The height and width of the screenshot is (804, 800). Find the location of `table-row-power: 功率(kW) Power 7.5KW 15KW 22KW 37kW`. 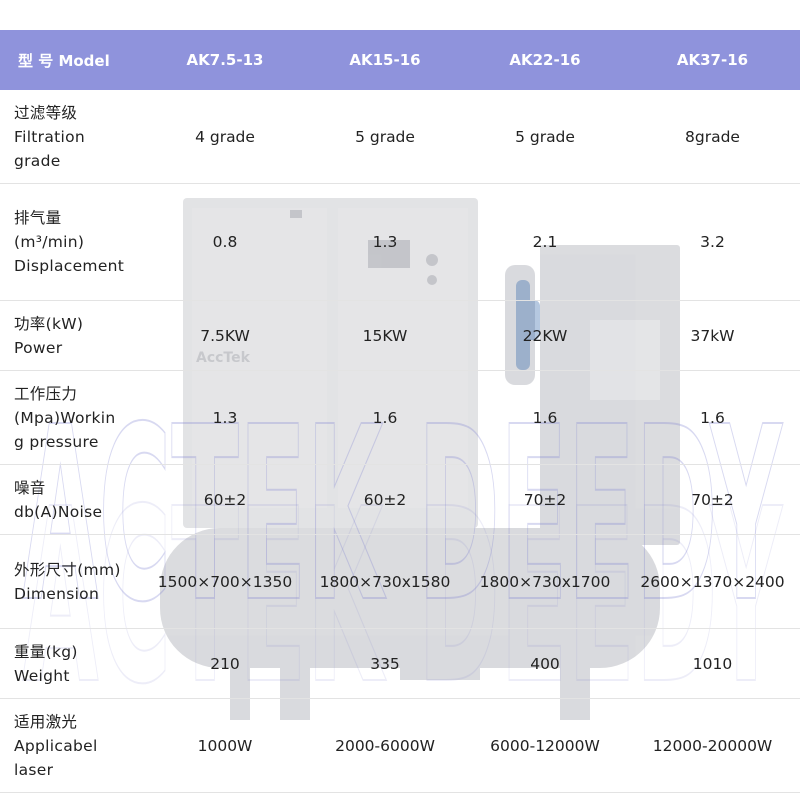

table-row-power: 功率(kW) Power 7.5KW 15KW 22KW 37kW is located at coordinates (400, 336).